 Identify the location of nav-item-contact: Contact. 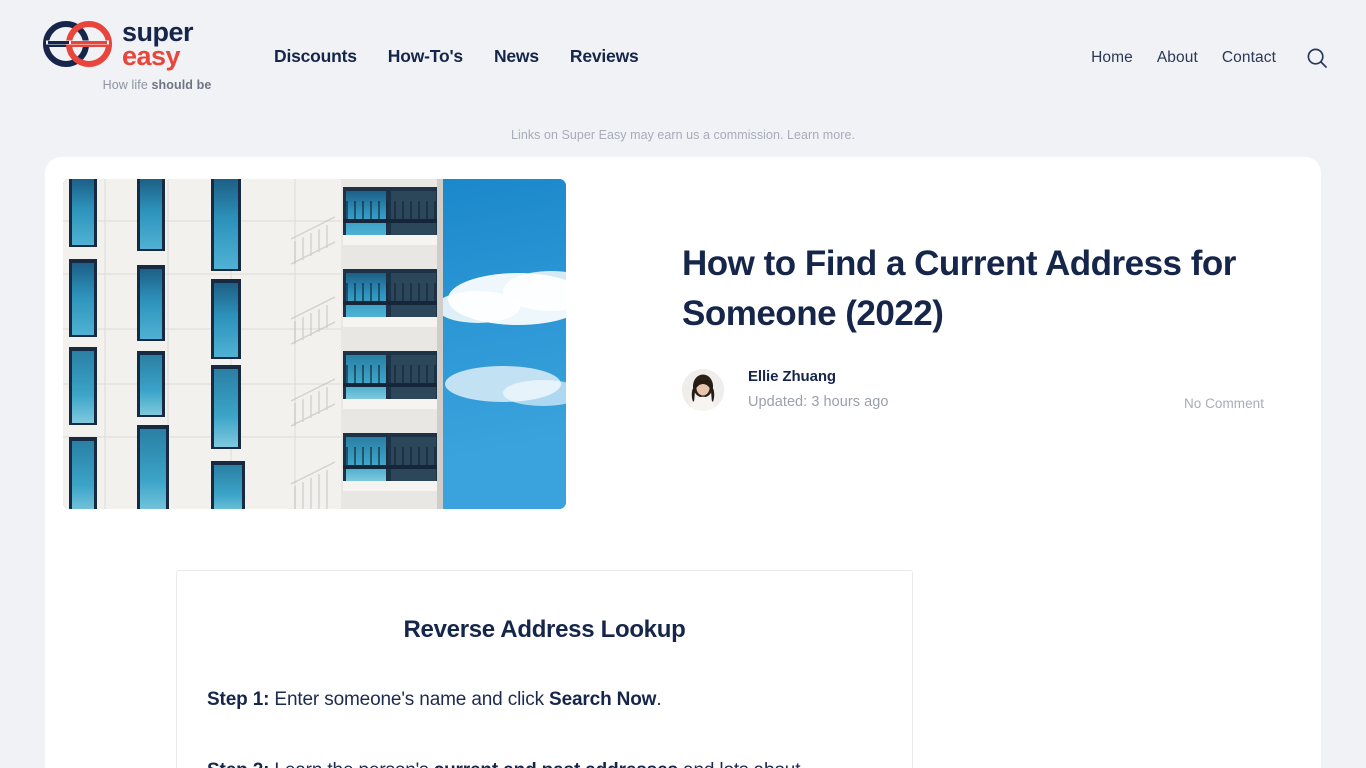
(1249, 58).